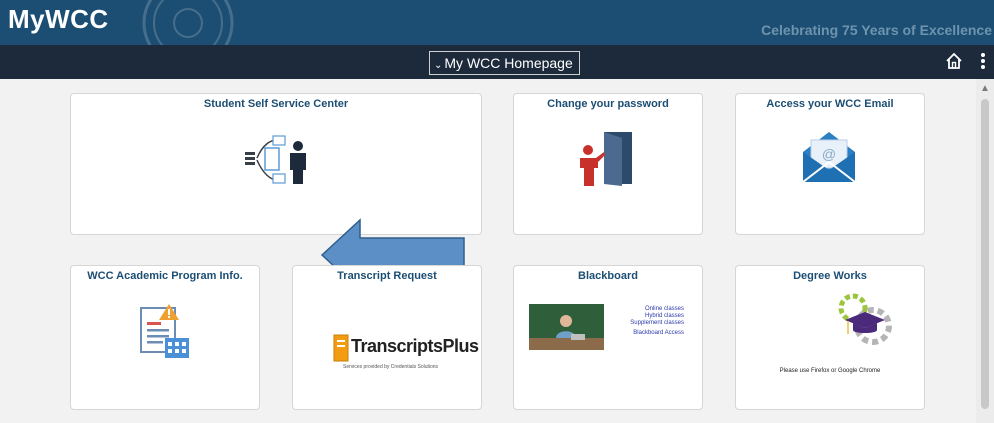 The image size is (994, 423). I want to click on vertical-scrollbar: ▲, so click(985, 251).